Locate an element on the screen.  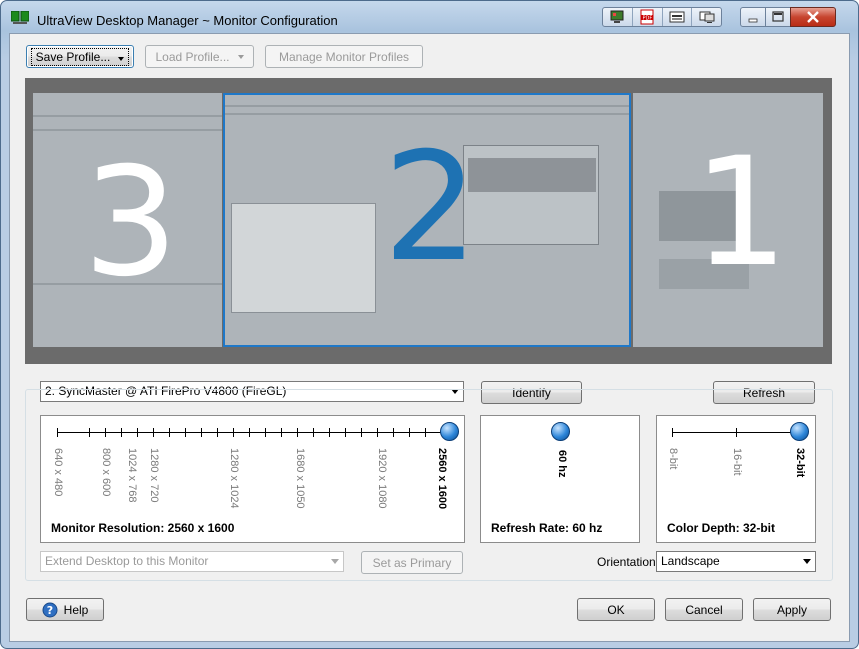
refresh-rate-caption: Refresh Rate: 60 hz is located at coordinates (547, 528).